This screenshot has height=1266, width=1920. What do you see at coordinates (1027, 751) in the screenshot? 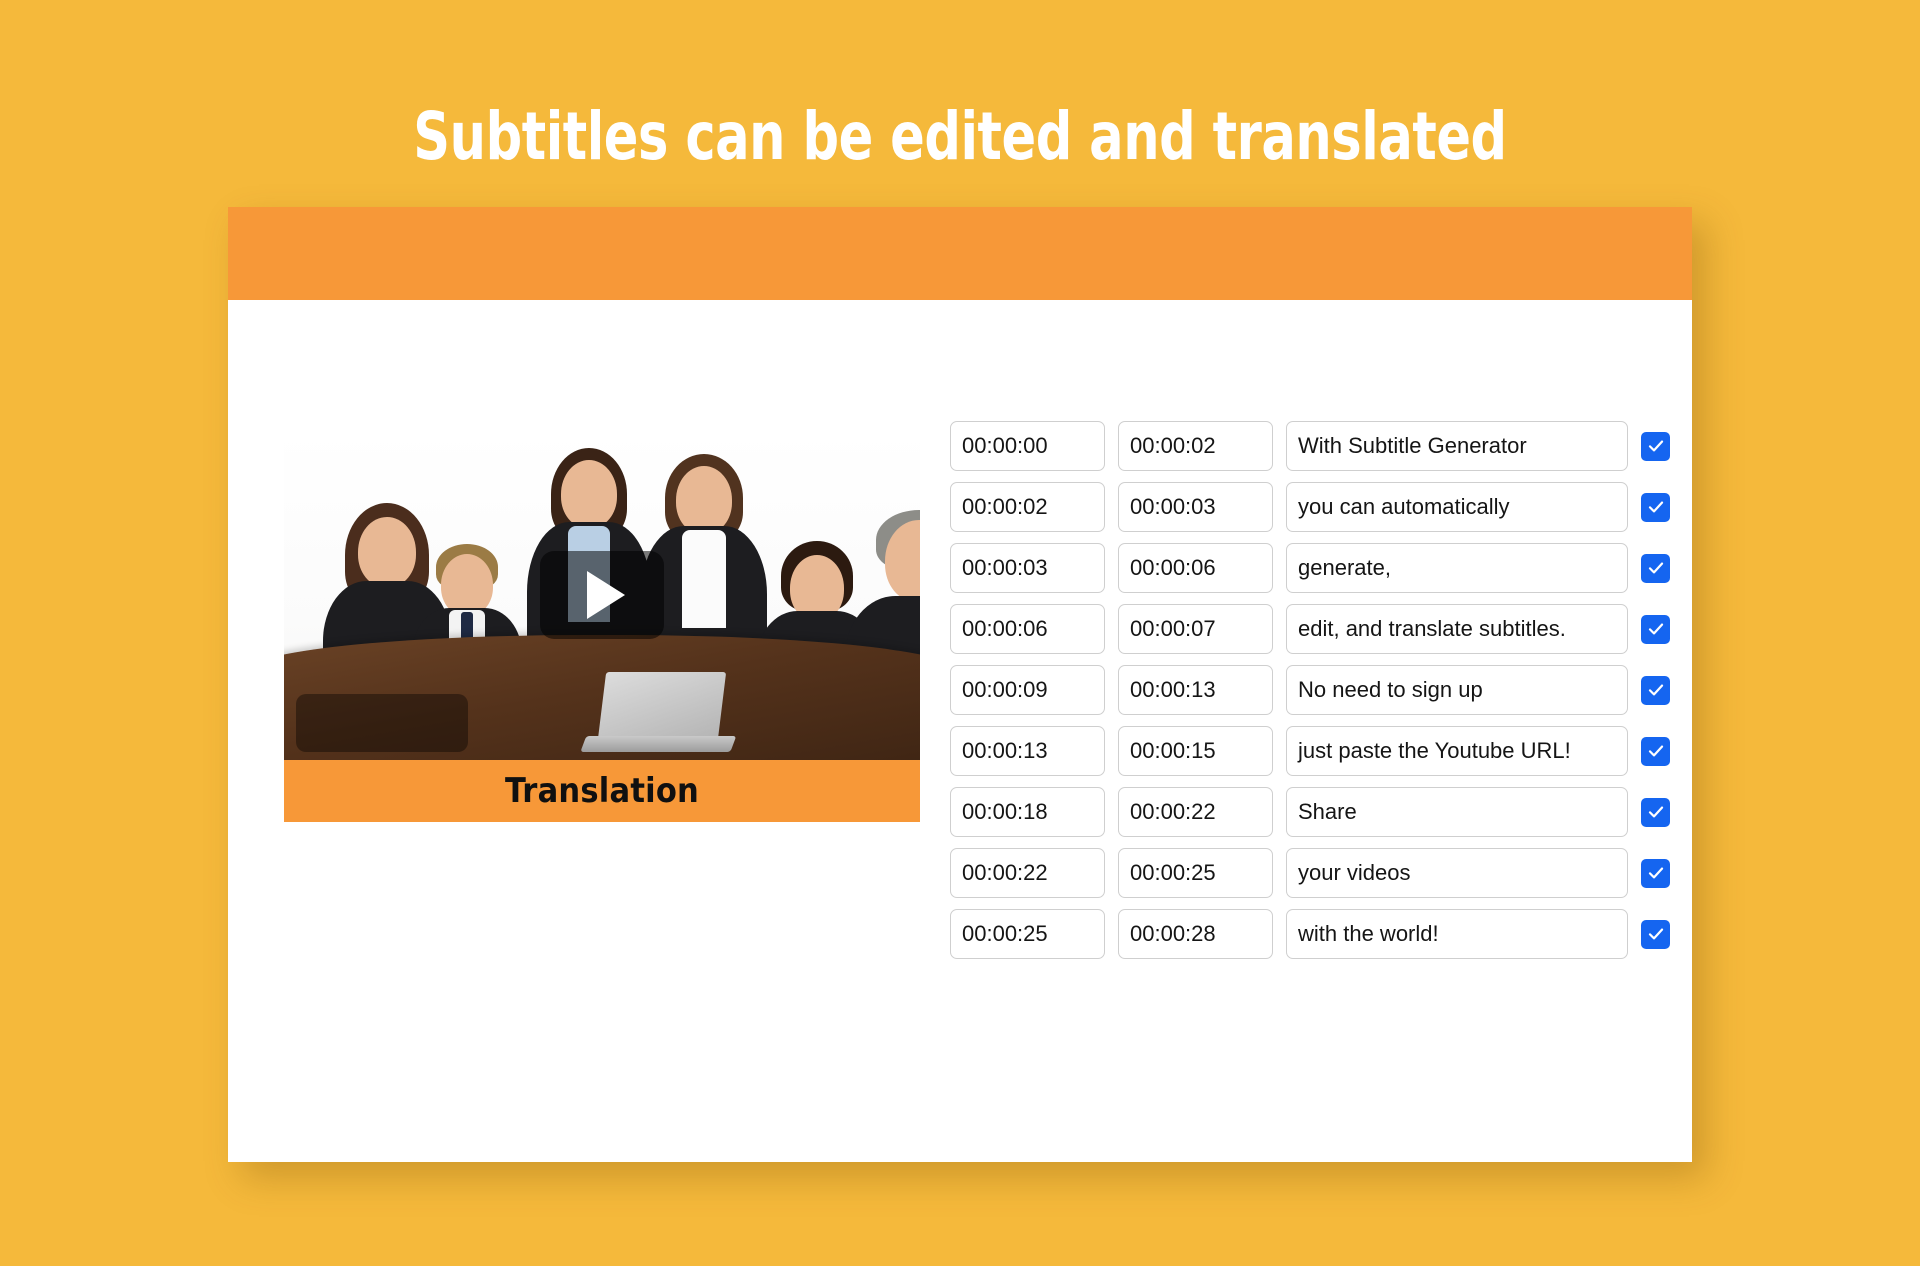
I see `start-time-input: 00:00:13` at bounding box center [1027, 751].